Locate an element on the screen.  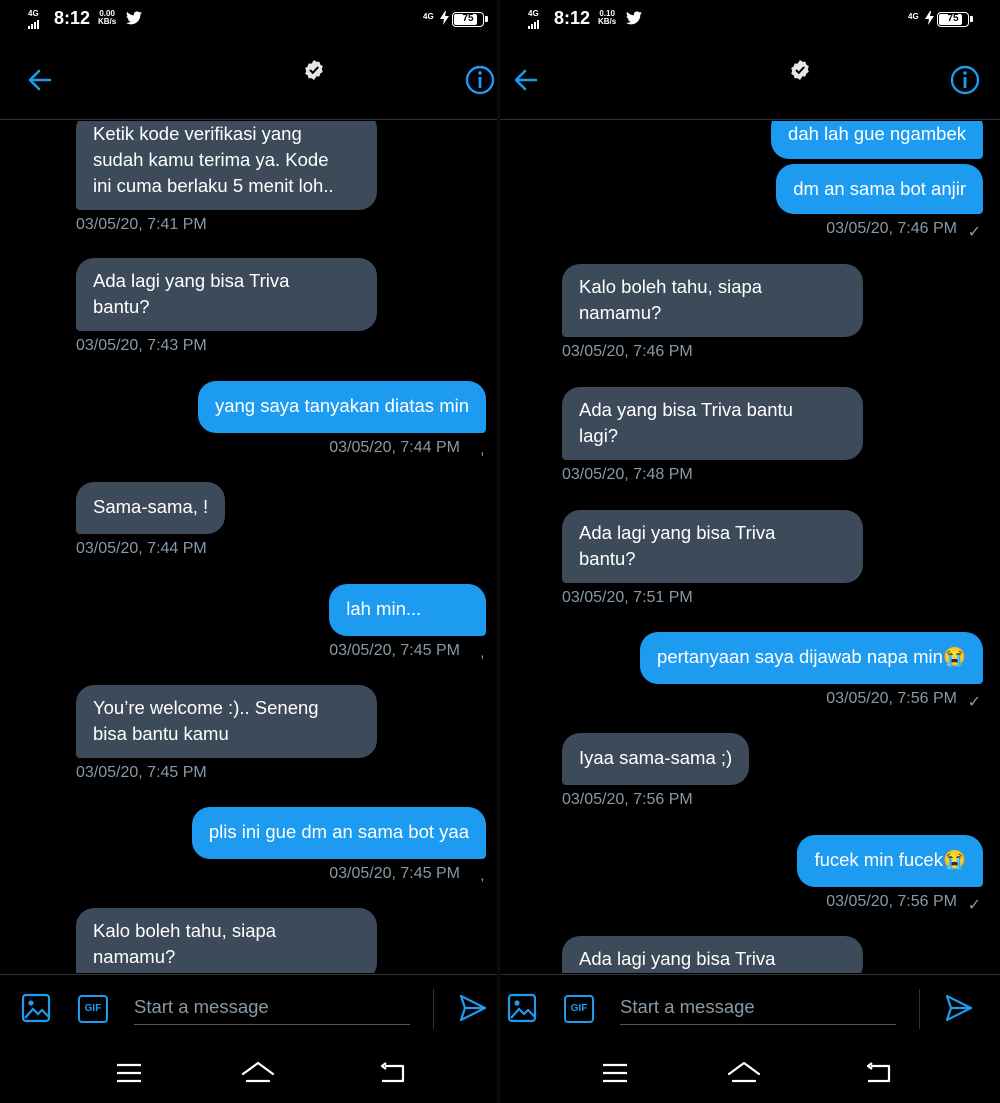
timestamp-text: 03/05/20, 7:56 PM is located at coordinates (891, 698).